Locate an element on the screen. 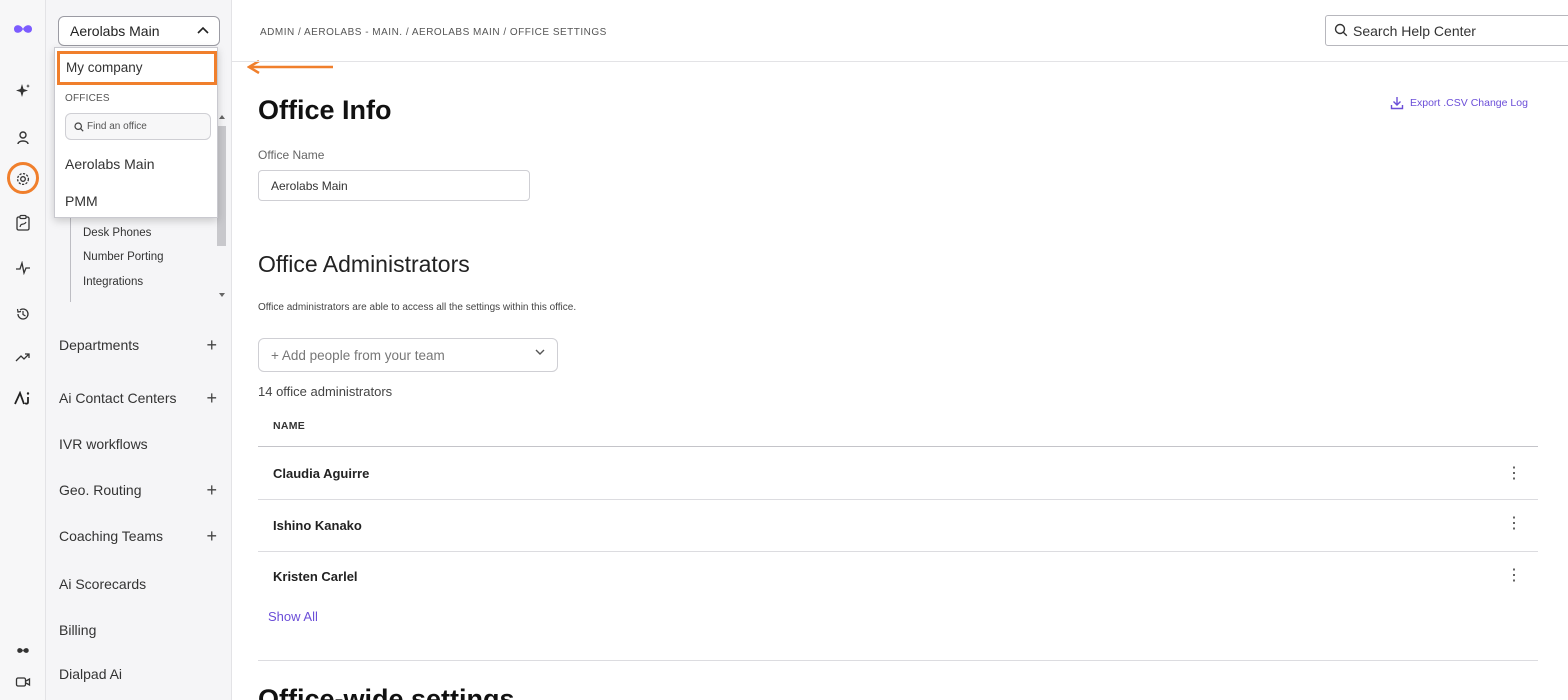  nav-item-departments: Departments + is located at coordinates (139, 345).